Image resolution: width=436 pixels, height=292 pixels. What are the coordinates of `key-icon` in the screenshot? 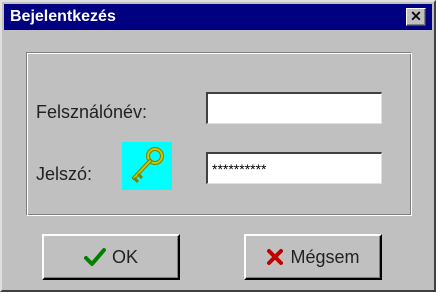 It's located at (147, 166).